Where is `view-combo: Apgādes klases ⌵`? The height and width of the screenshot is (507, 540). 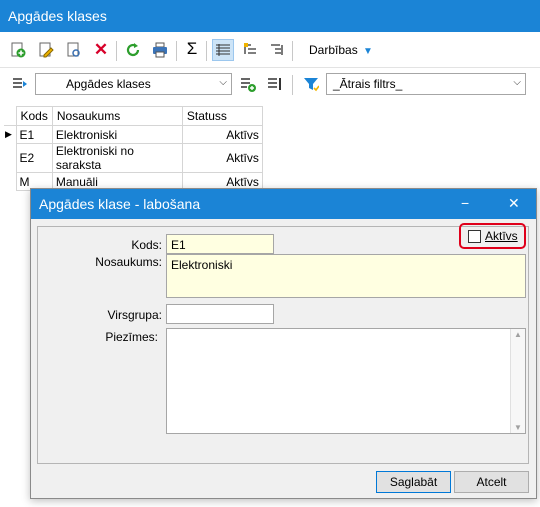
view-combo: Apgādes klases ⌵ is located at coordinates (133, 84).